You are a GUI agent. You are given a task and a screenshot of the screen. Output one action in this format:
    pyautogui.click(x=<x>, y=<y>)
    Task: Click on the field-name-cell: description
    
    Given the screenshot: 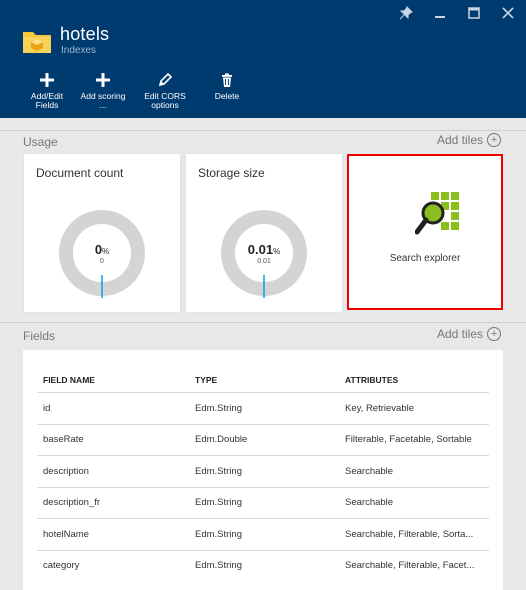 What is the action you would take?
    pyautogui.click(x=113, y=471)
    